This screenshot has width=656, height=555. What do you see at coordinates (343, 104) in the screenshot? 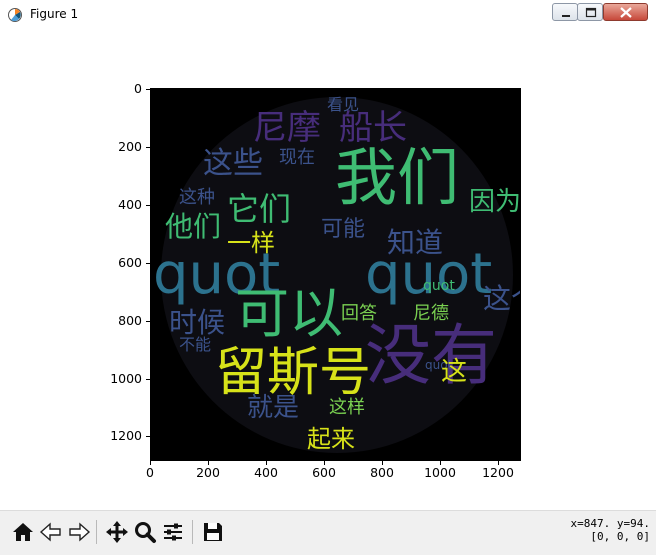
I see `wordcloud-word: 看见` at bounding box center [343, 104].